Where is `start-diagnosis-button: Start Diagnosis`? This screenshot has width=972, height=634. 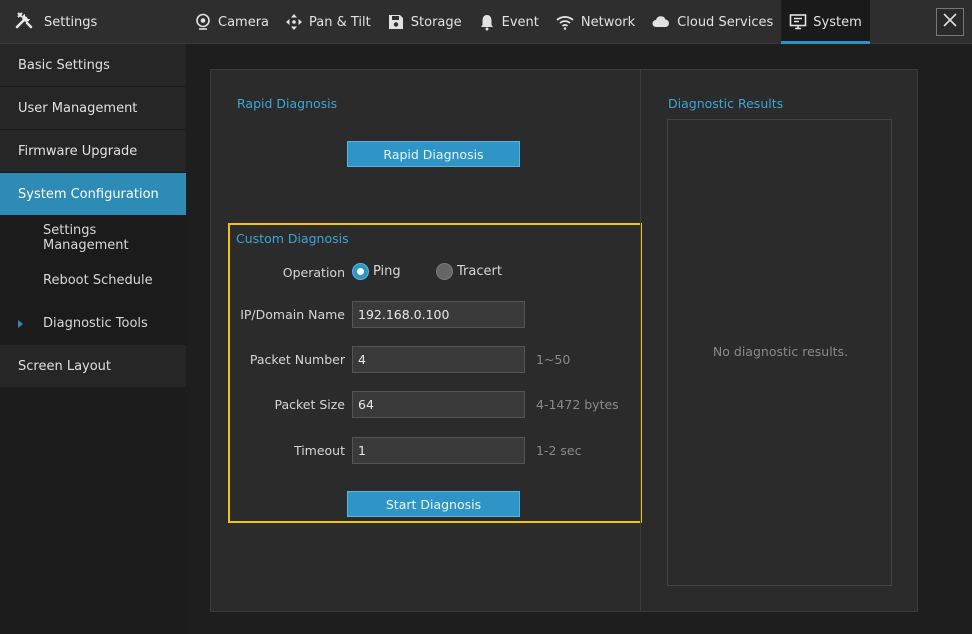 start-diagnosis-button: Start Diagnosis is located at coordinates (433, 504).